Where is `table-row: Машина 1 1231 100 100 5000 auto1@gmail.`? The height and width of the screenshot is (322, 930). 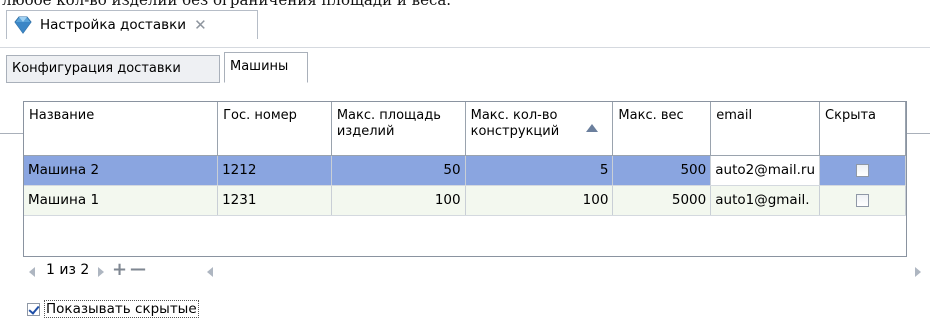
table-row: Машина 1 1231 100 100 5000 auto1@gmail. is located at coordinates (465, 200).